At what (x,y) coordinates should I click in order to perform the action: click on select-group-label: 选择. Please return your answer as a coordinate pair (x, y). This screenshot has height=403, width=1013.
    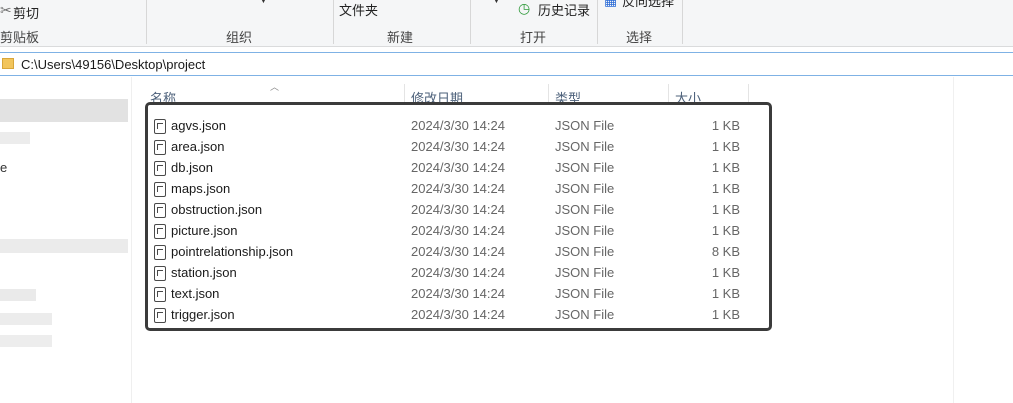
    Looking at the image, I should click on (639, 37).